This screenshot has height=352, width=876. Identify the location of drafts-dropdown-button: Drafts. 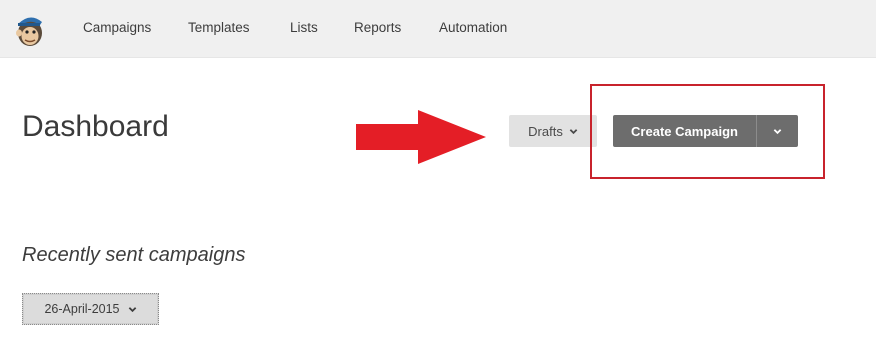
(553, 131).